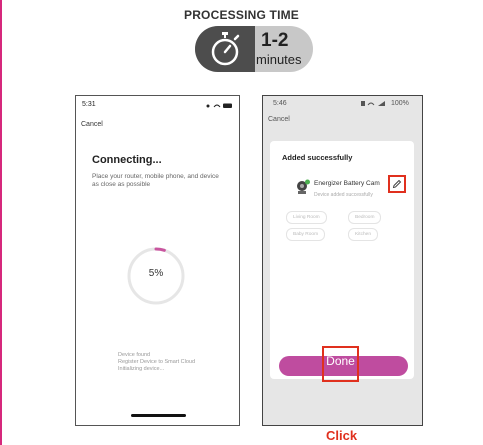 The image size is (483, 445). What do you see at coordinates (89, 104) in the screenshot?
I see `status-time: 5:31` at bounding box center [89, 104].